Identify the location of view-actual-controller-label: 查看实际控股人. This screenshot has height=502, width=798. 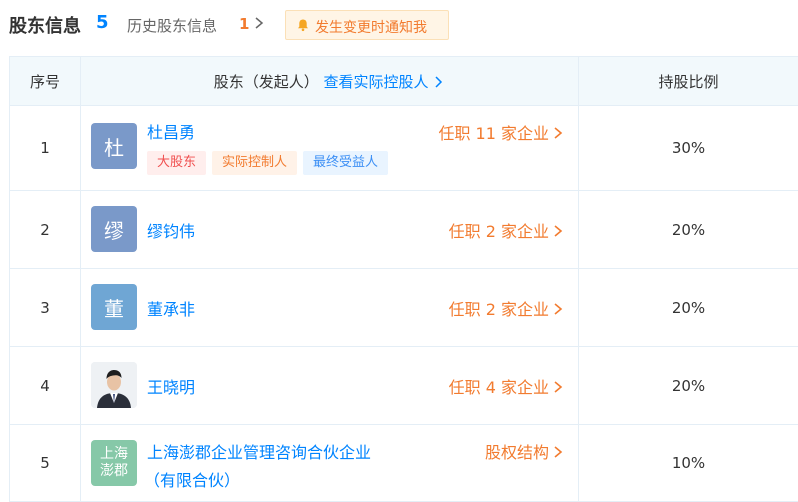
(376, 82).